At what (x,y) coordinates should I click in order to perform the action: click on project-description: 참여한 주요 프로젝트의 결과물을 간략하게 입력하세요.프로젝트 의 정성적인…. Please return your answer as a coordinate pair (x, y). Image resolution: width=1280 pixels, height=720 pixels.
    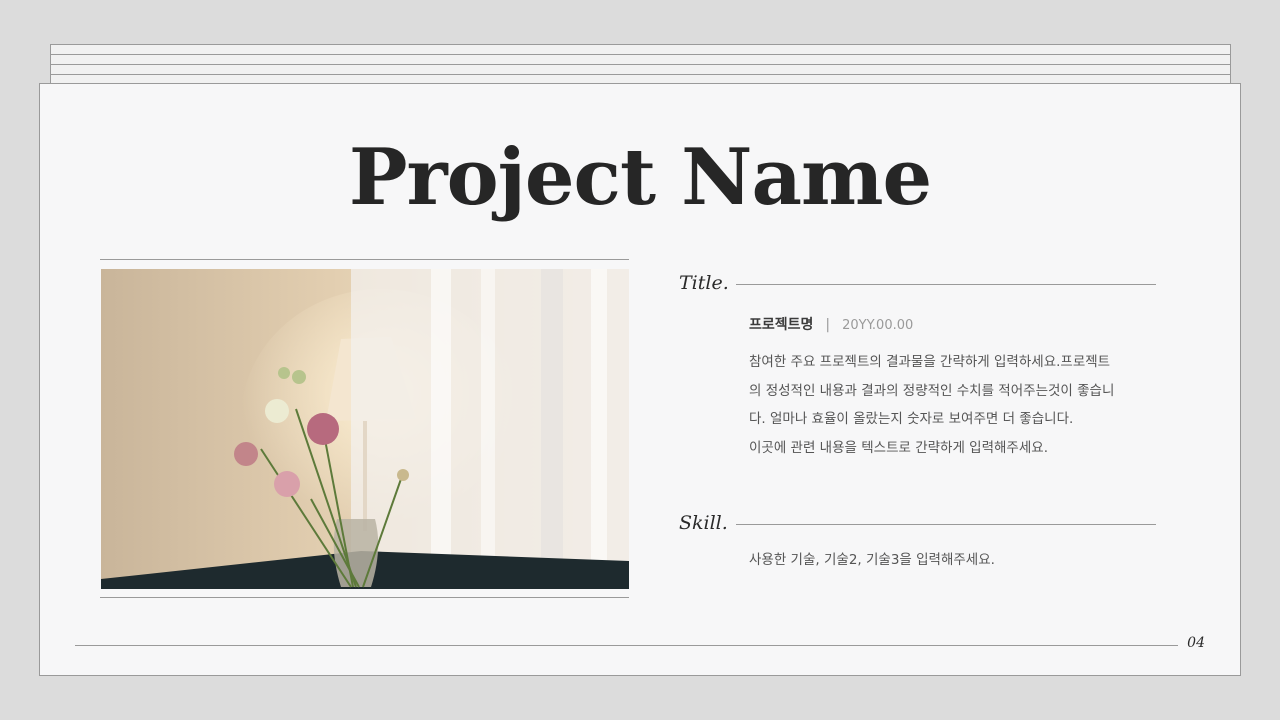
    Looking at the image, I should click on (944, 405).